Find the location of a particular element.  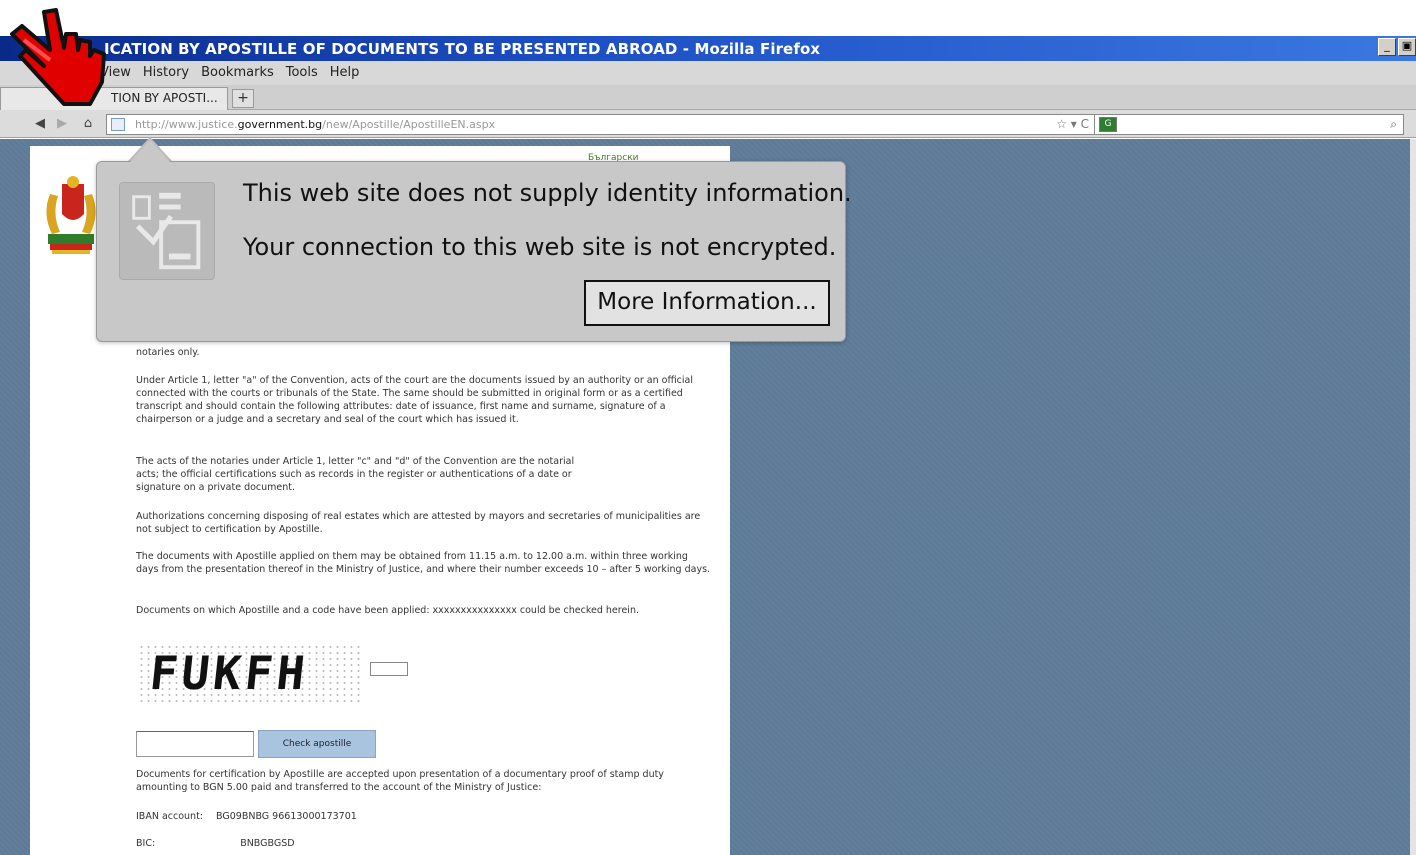

restore-button: ▣ is located at coordinates (1407, 47).